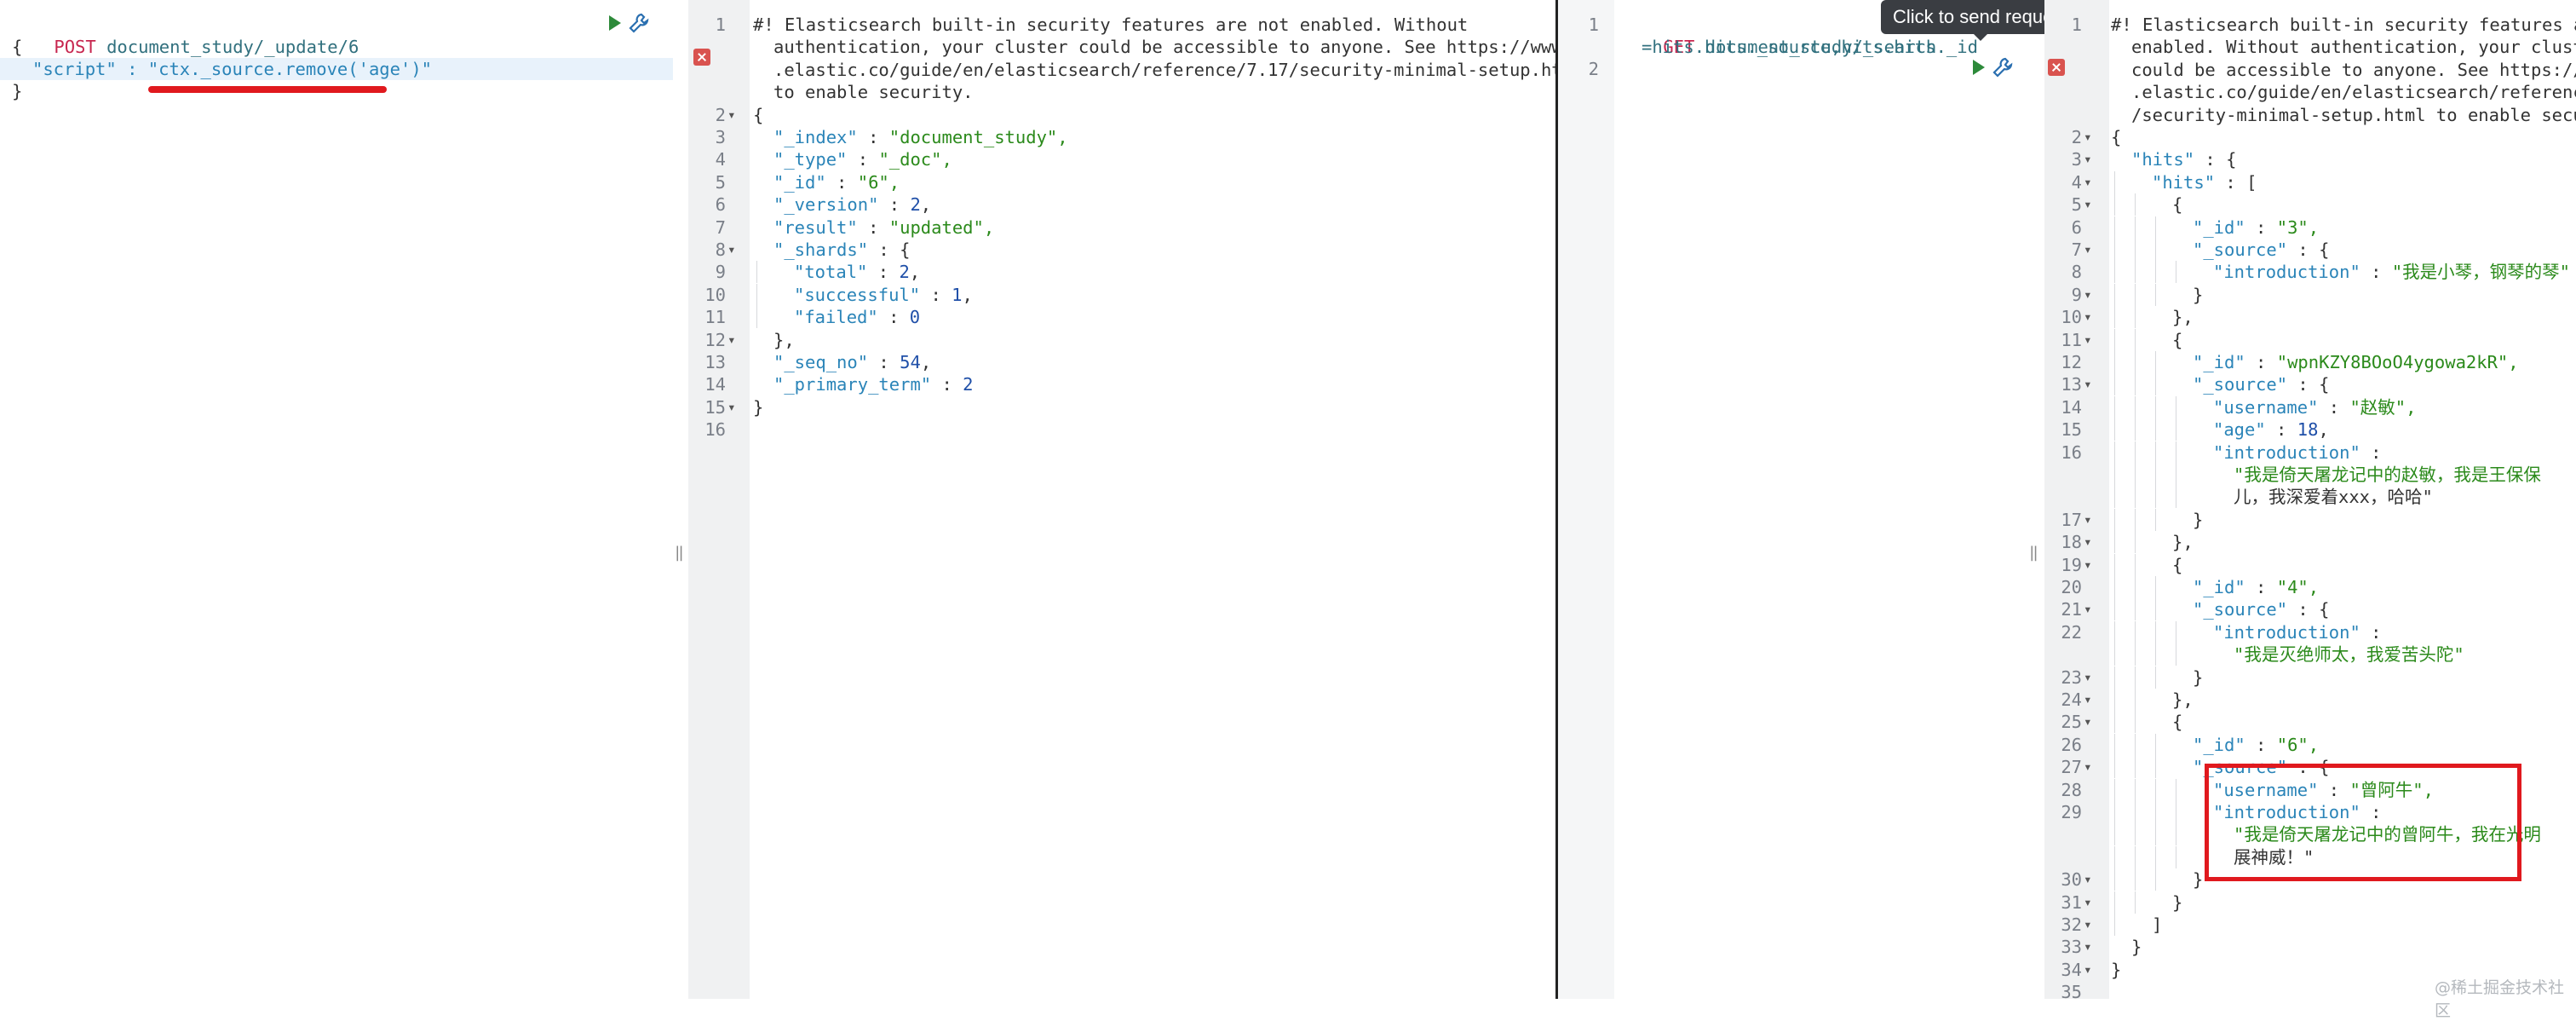 The width and height of the screenshot is (2576, 1021). I want to click on line-number: 31, so click(2071, 902).